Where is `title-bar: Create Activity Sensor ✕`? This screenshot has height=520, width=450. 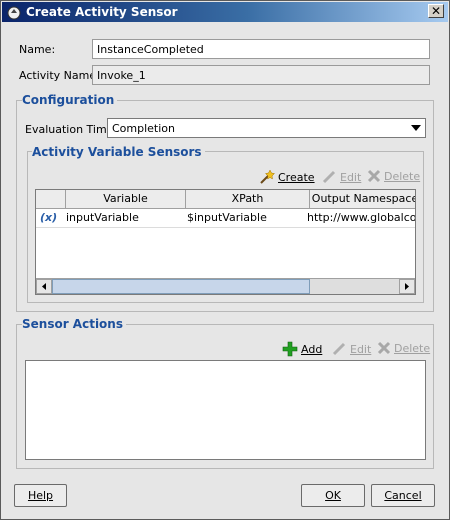
title-bar: Create Activity Sensor ✕ is located at coordinates (225, 12).